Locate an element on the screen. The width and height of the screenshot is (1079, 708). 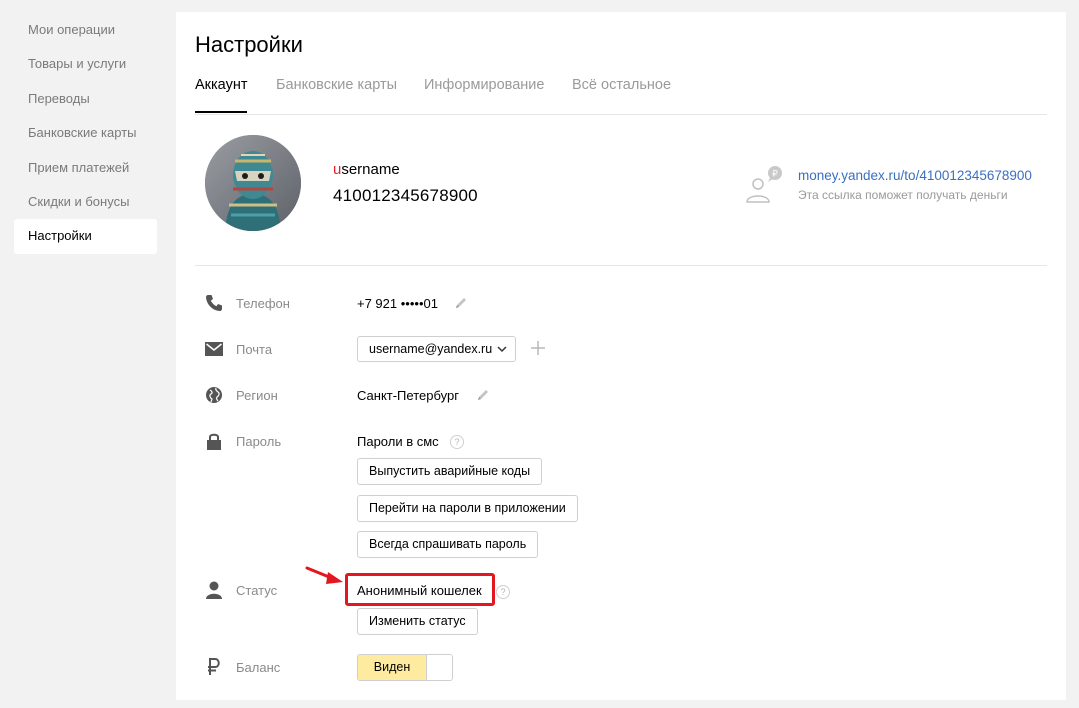
region-value: Санкт-Петербург is located at coordinates (408, 395).